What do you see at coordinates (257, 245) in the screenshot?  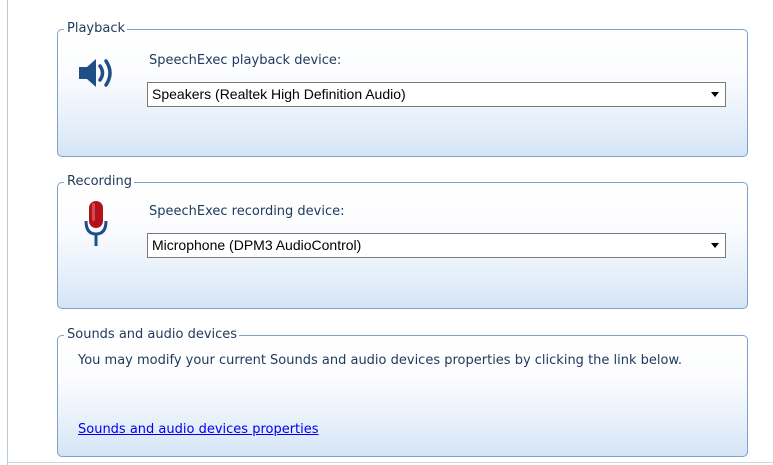 I see `recording-device-value: Microphone (DPM3 AudioControl)` at bounding box center [257, 245].